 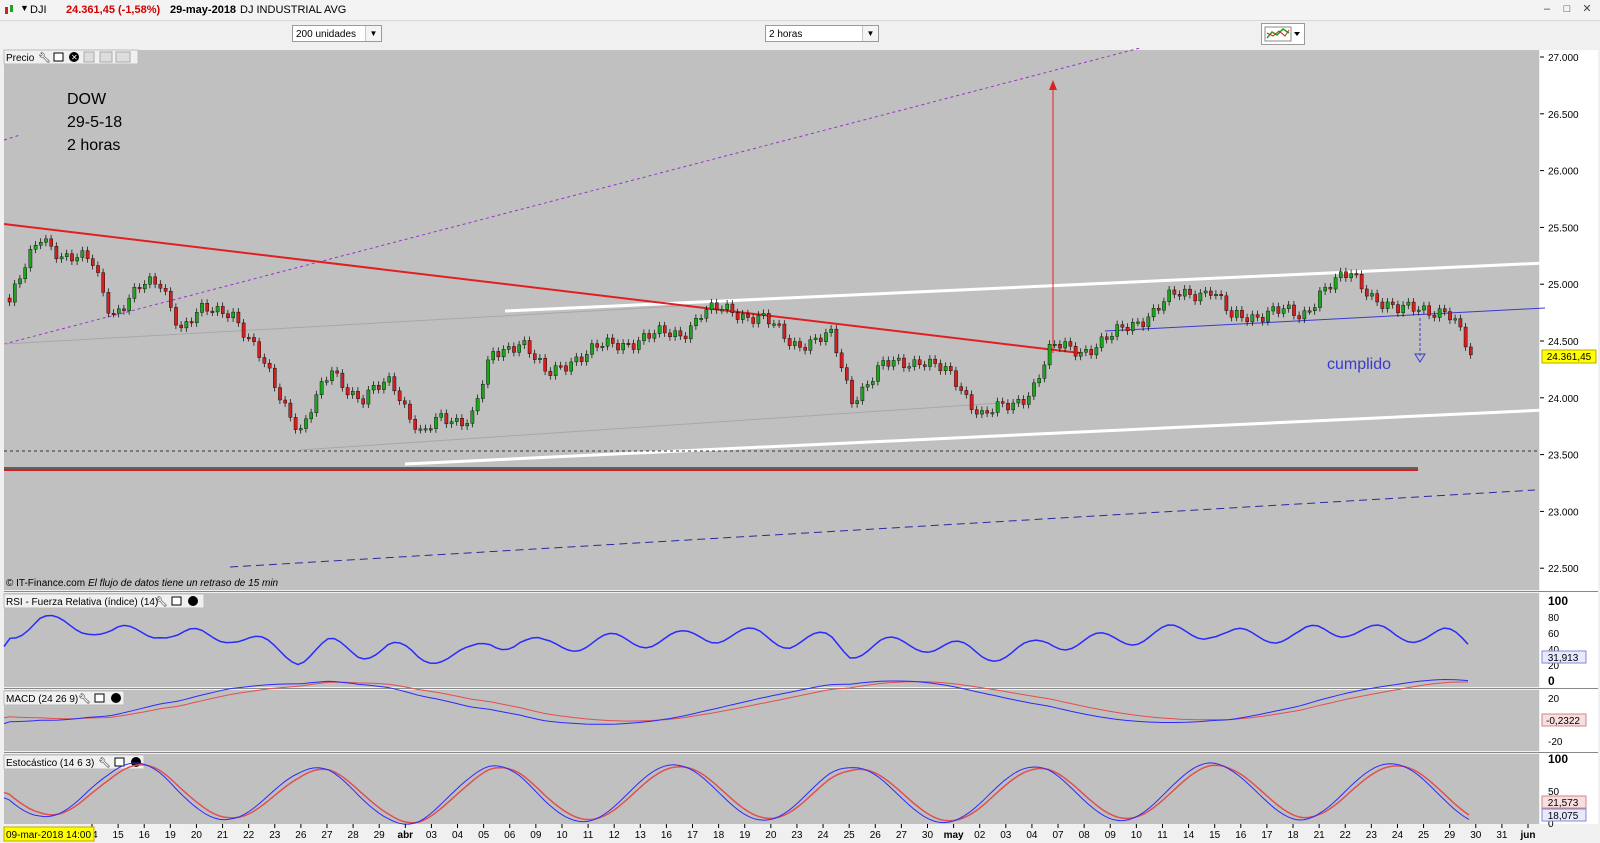 What do you see at coordinates (822, 33) in the screenshot?
I see `interval-select: 2 horas ▼` at bounding box center [822, 33].